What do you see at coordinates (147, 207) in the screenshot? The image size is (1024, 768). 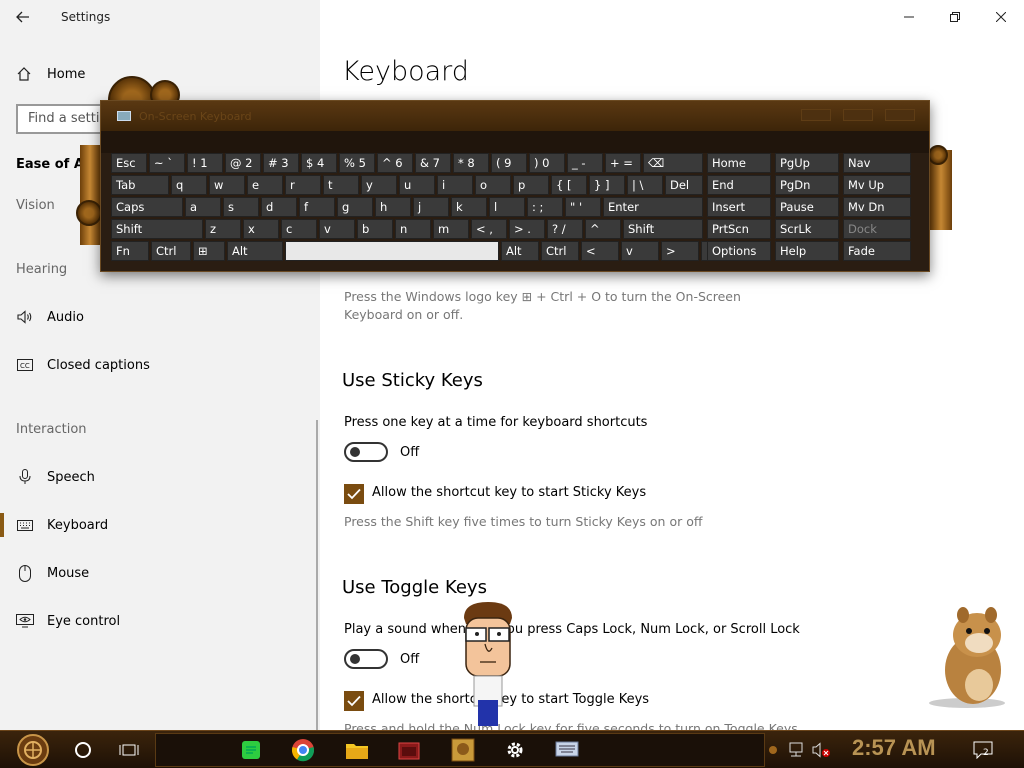 I see `osk-key: Caps` at bounding box center [147, 207].